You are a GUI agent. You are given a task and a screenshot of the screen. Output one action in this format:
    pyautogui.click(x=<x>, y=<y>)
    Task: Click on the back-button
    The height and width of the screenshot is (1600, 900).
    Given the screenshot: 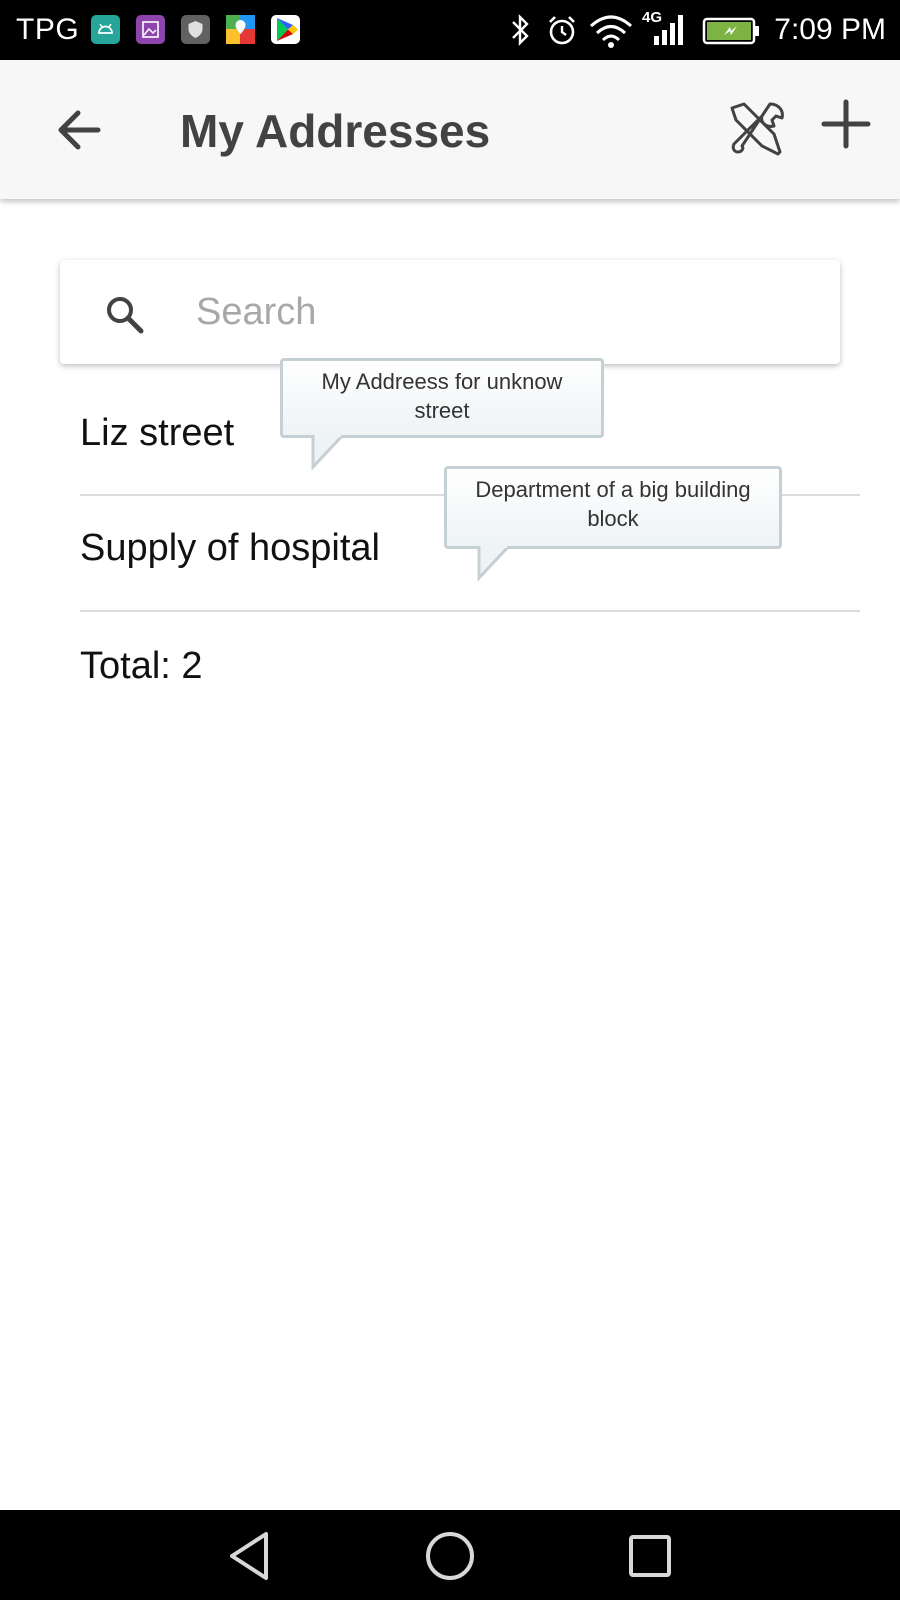 What is the action you would take?
    pyautogui.click(x=78, y=130)
    